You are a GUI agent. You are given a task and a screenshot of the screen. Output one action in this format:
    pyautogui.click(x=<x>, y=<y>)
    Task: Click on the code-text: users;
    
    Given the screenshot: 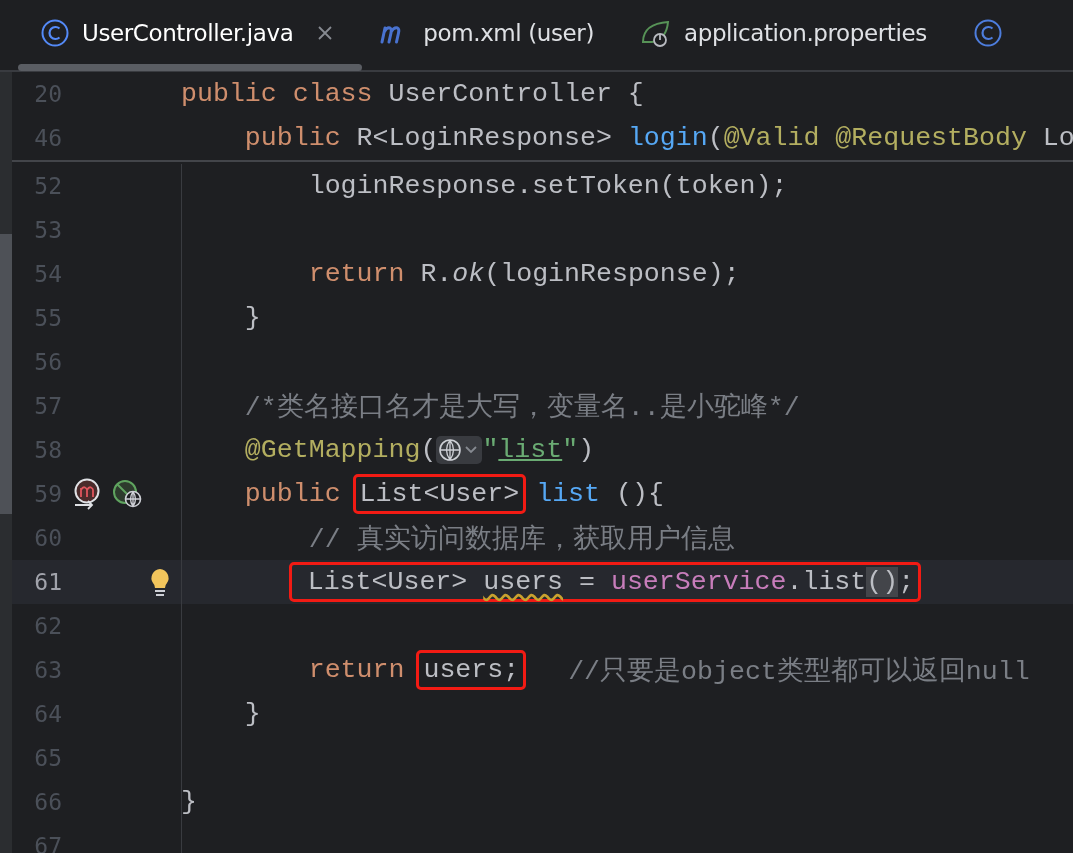 What is the action you would take?
    pyautogui.click(x=471, y=670)
    